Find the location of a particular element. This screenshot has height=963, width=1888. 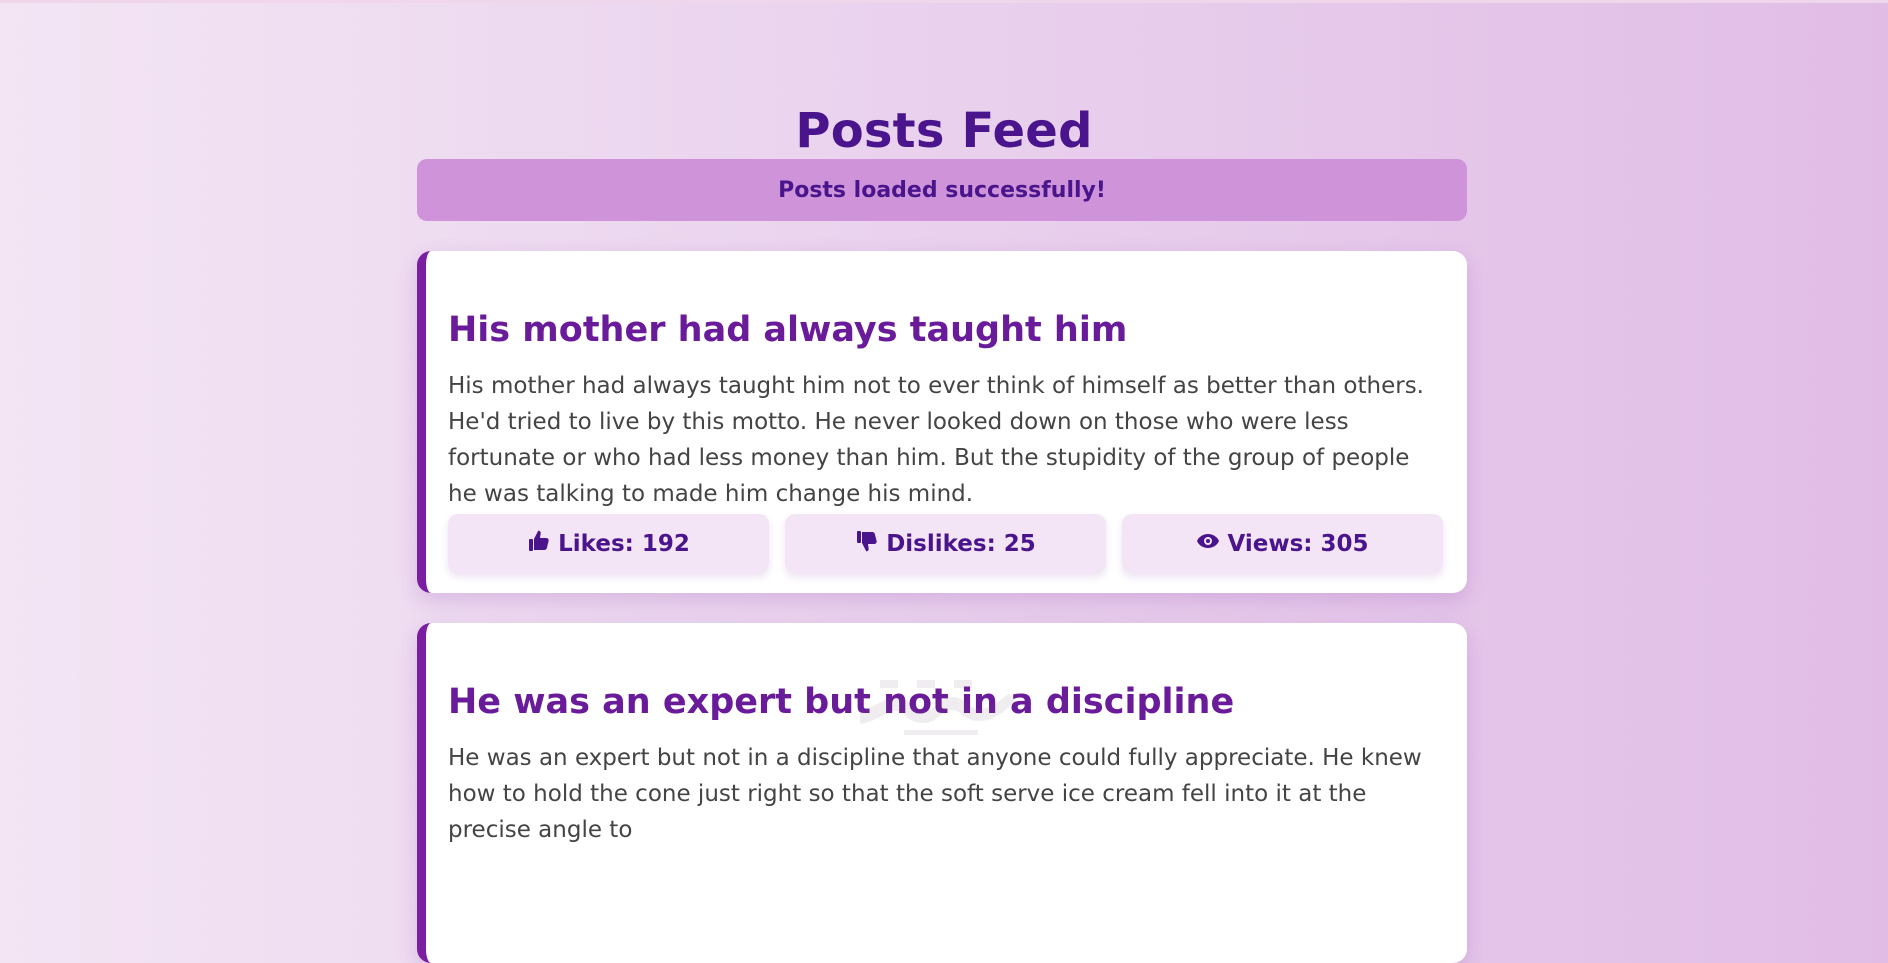

status-message: Posts loaded successfully! is located at coordinates (942, 190).